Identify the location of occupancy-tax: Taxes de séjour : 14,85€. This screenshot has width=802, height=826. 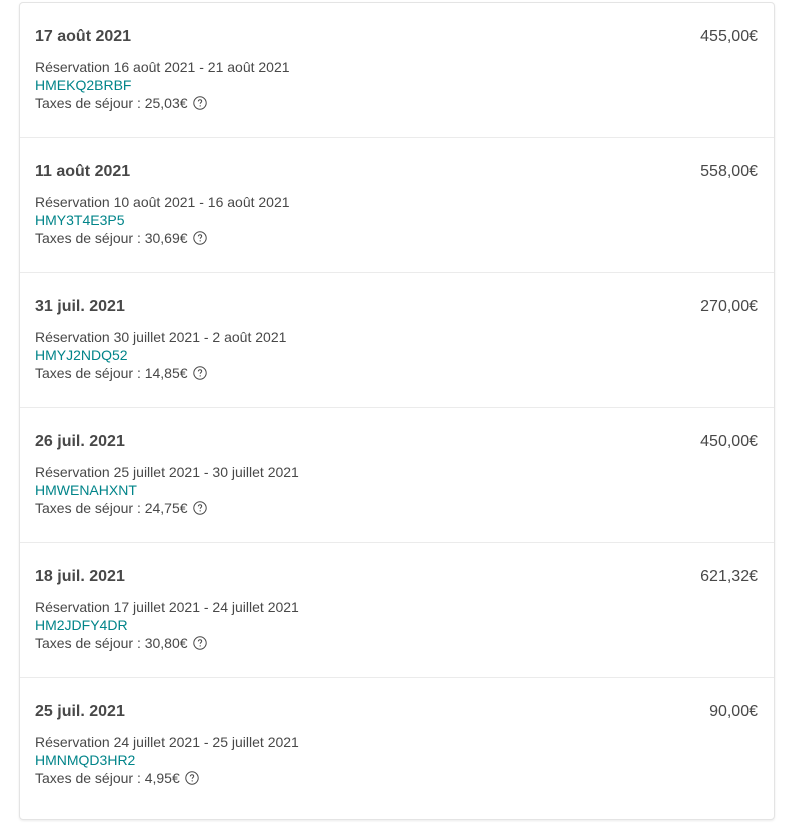
(160, 373).